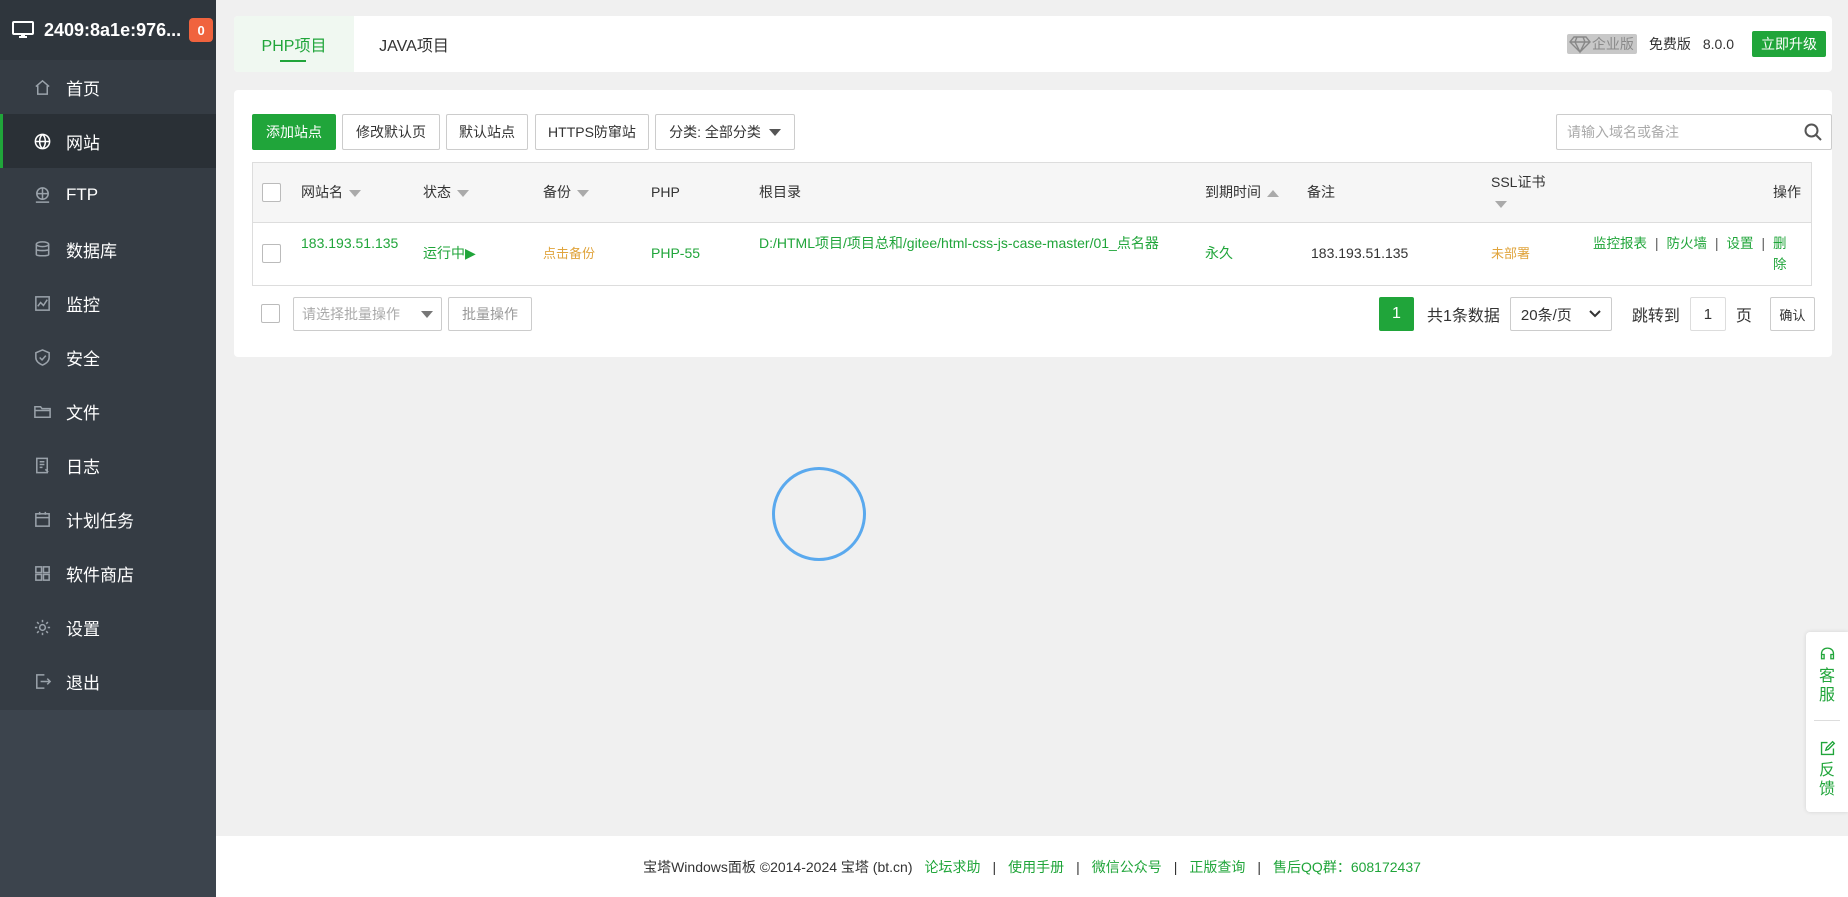 The width and height of the screenshot is (1848, 897). What do you see at coordinates (1789, 44) in the screenshot?
I see `upgrade-button: 立即升级` at bounding box center [1789, 44].